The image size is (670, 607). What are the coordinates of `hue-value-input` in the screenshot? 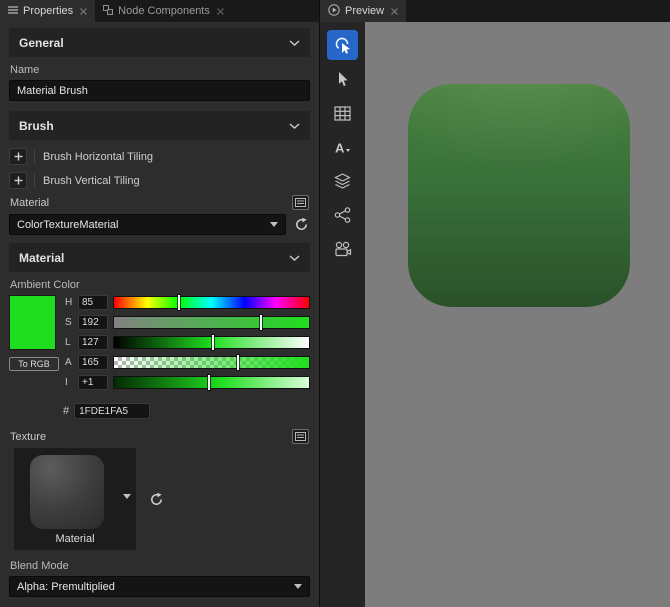 It's located at (93, 302).